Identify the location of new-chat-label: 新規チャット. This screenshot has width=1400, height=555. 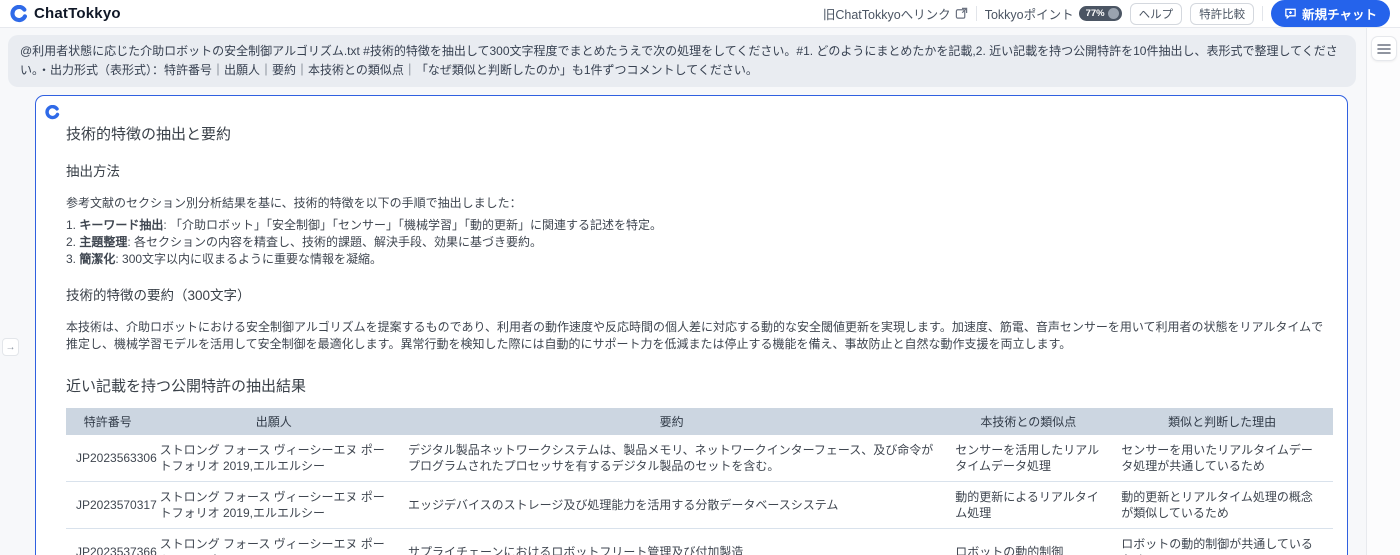
(1339, 15).